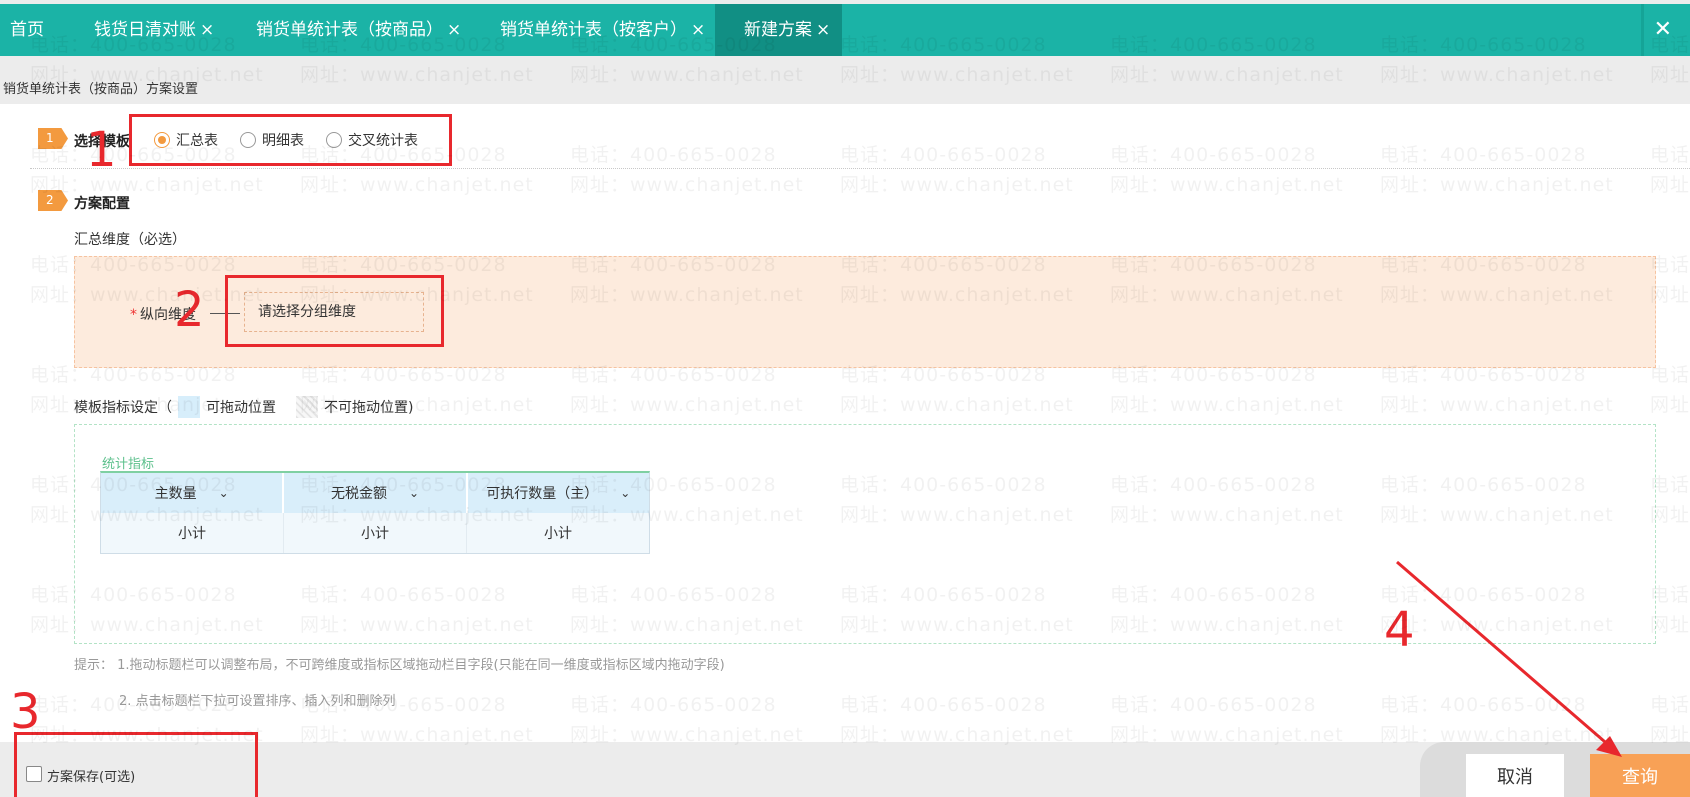 The height and width of the screenshot is (797, 1690). Describe the element at coordinates (1509, 658) in the screenshot. I see `annotation-arrow` at that location.